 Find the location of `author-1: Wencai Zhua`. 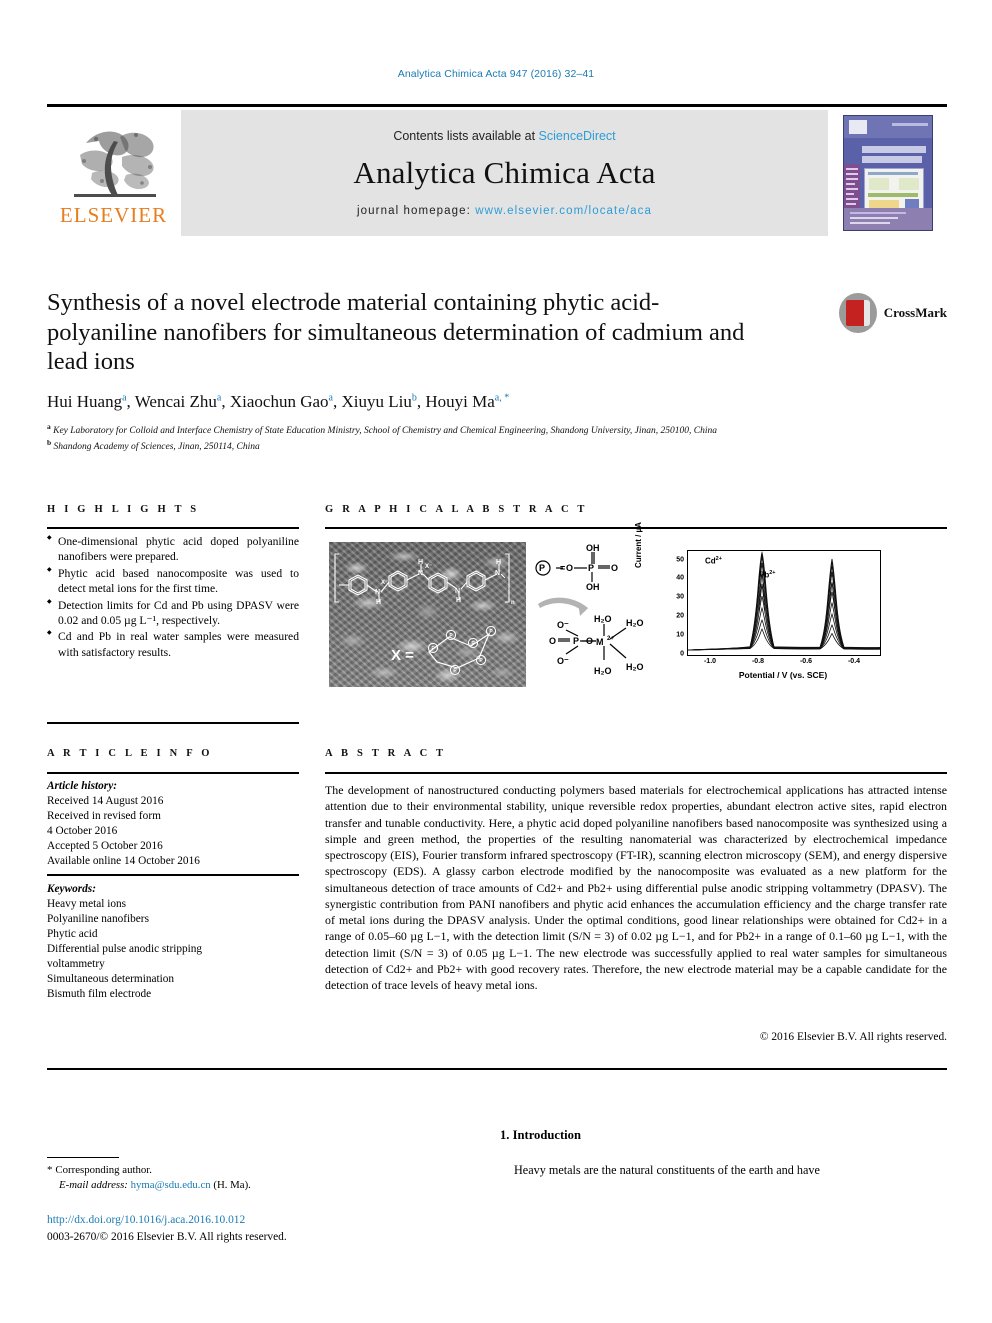

author-1: Wencai Zhua is located at coordinates (178, 401).